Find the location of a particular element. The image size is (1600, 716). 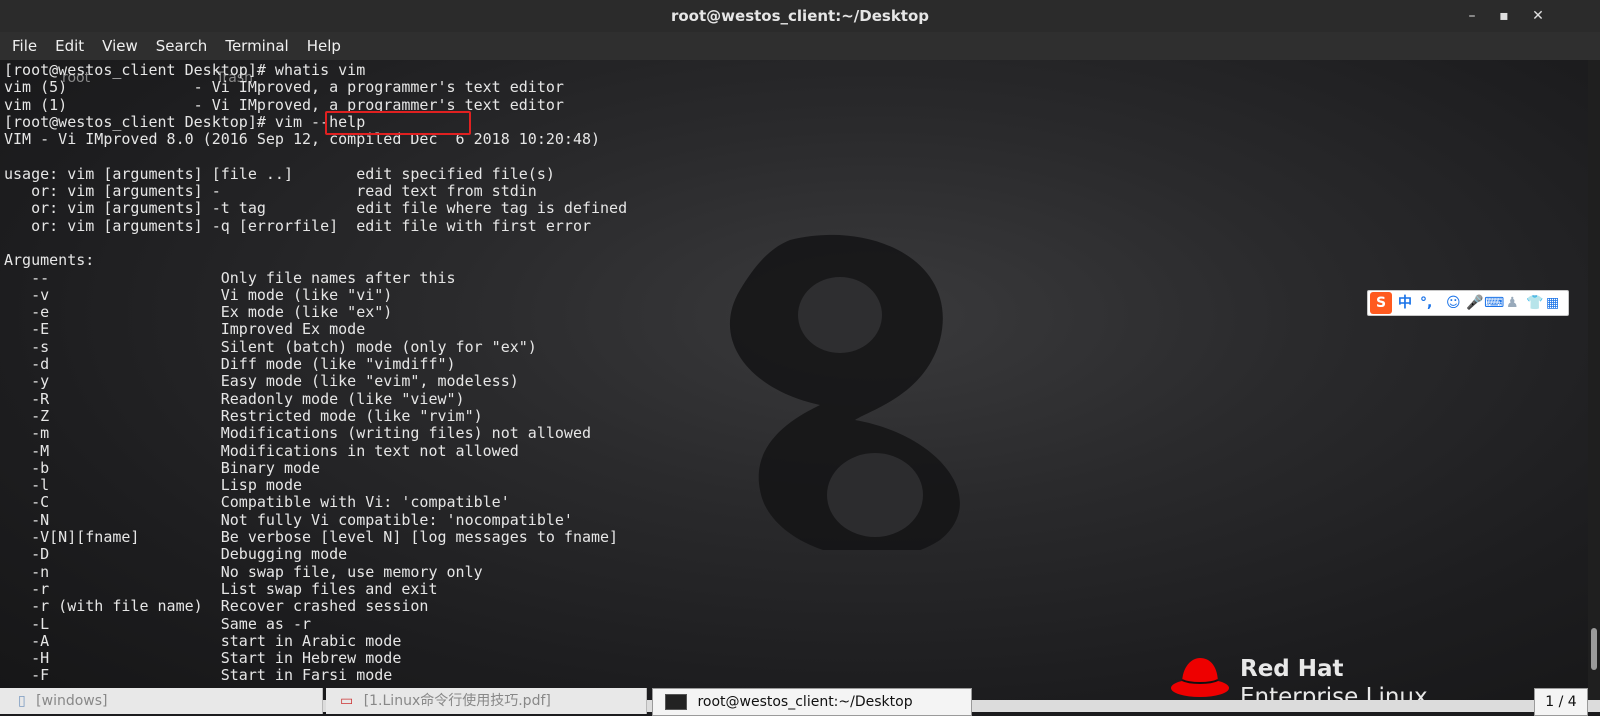

window-title: root@westos_client:~/Desktop is located at coordinates (800, 16).